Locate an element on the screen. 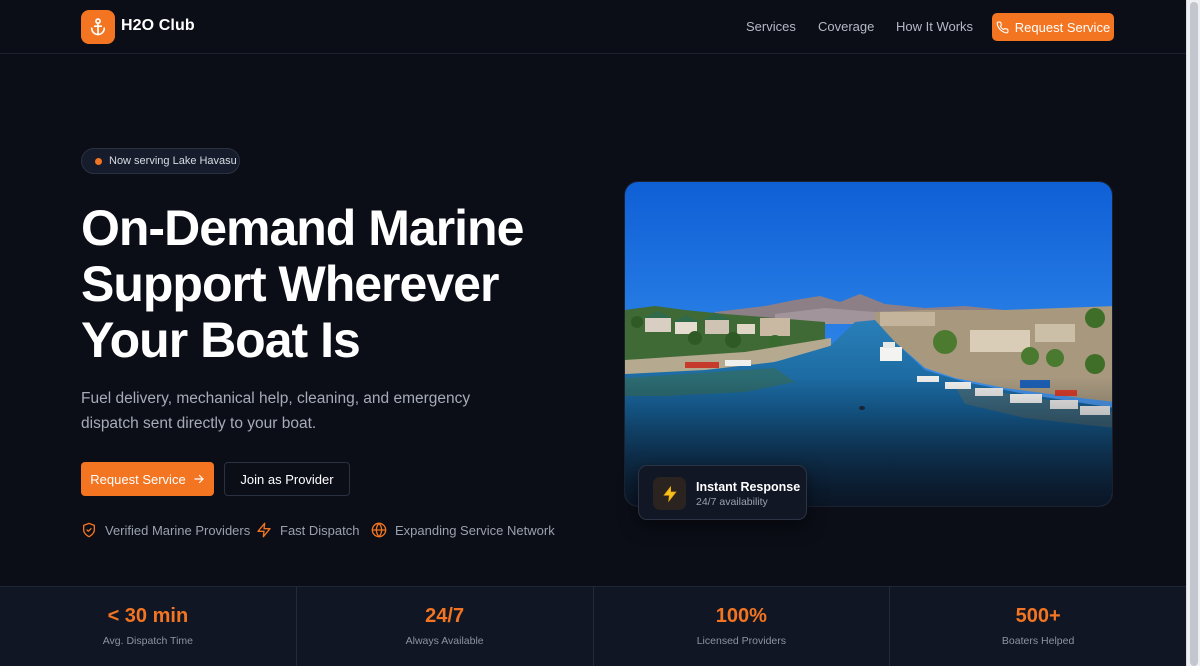 The height and width of the screenshot is (666, 1200). location-badge: Now serving Lake Havasu is located at coordinates (160, 161).